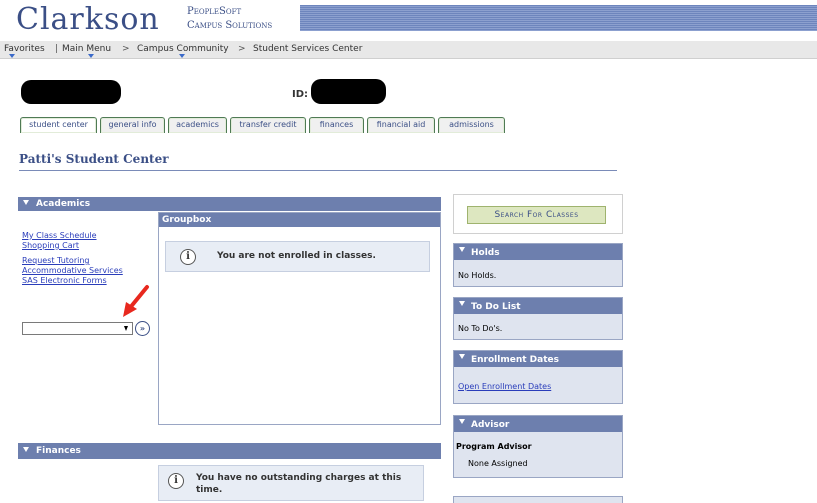 This screenshot has height=503, width=817. I want to click on holds-text: No Holds., so click(477, 275).